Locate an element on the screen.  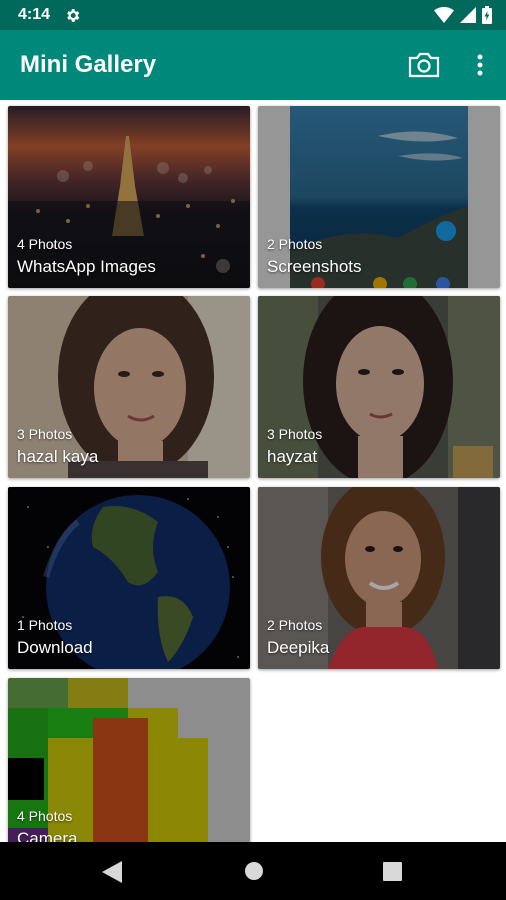
wifi-icon is located at coordinates (444, 15).